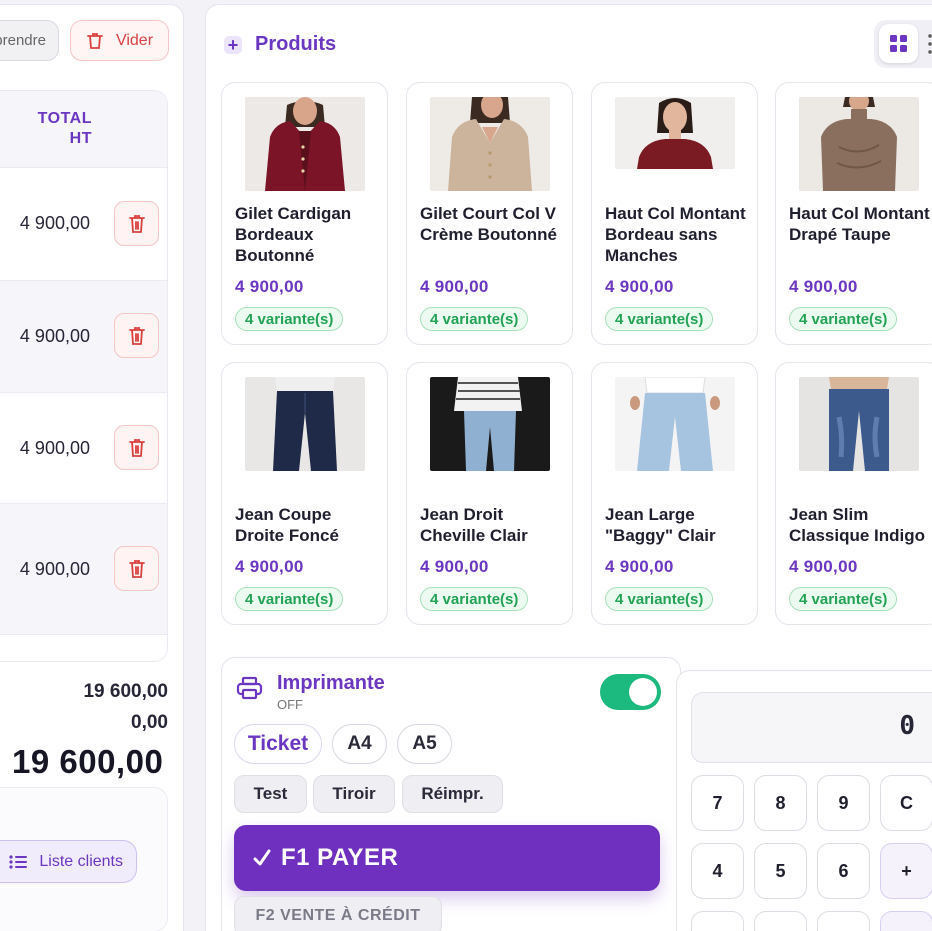 The height and width of the screenshot is (931, 932). I want to click on keypad-display-value: 0, so click(907, 726).